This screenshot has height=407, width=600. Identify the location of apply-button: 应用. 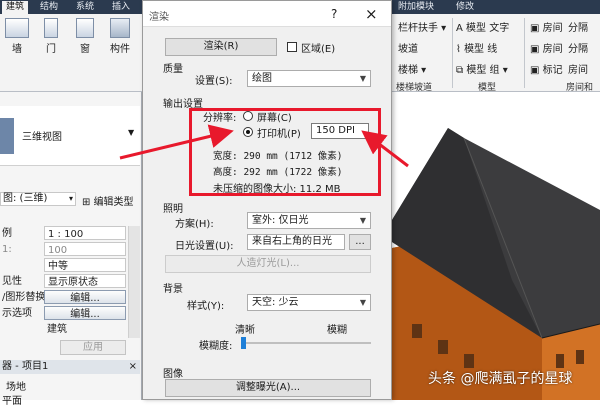
(93, 347).